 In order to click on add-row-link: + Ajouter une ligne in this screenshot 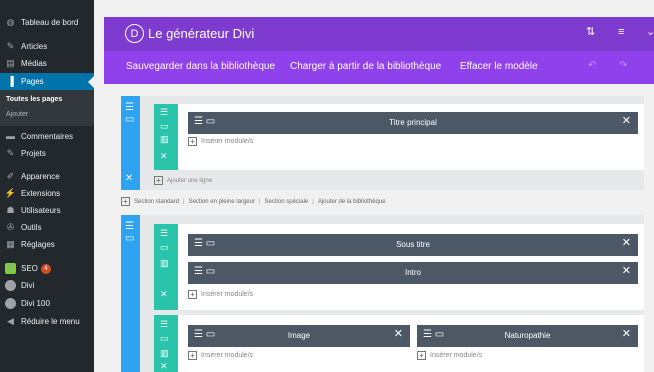, I will do `click(183, 180)`.